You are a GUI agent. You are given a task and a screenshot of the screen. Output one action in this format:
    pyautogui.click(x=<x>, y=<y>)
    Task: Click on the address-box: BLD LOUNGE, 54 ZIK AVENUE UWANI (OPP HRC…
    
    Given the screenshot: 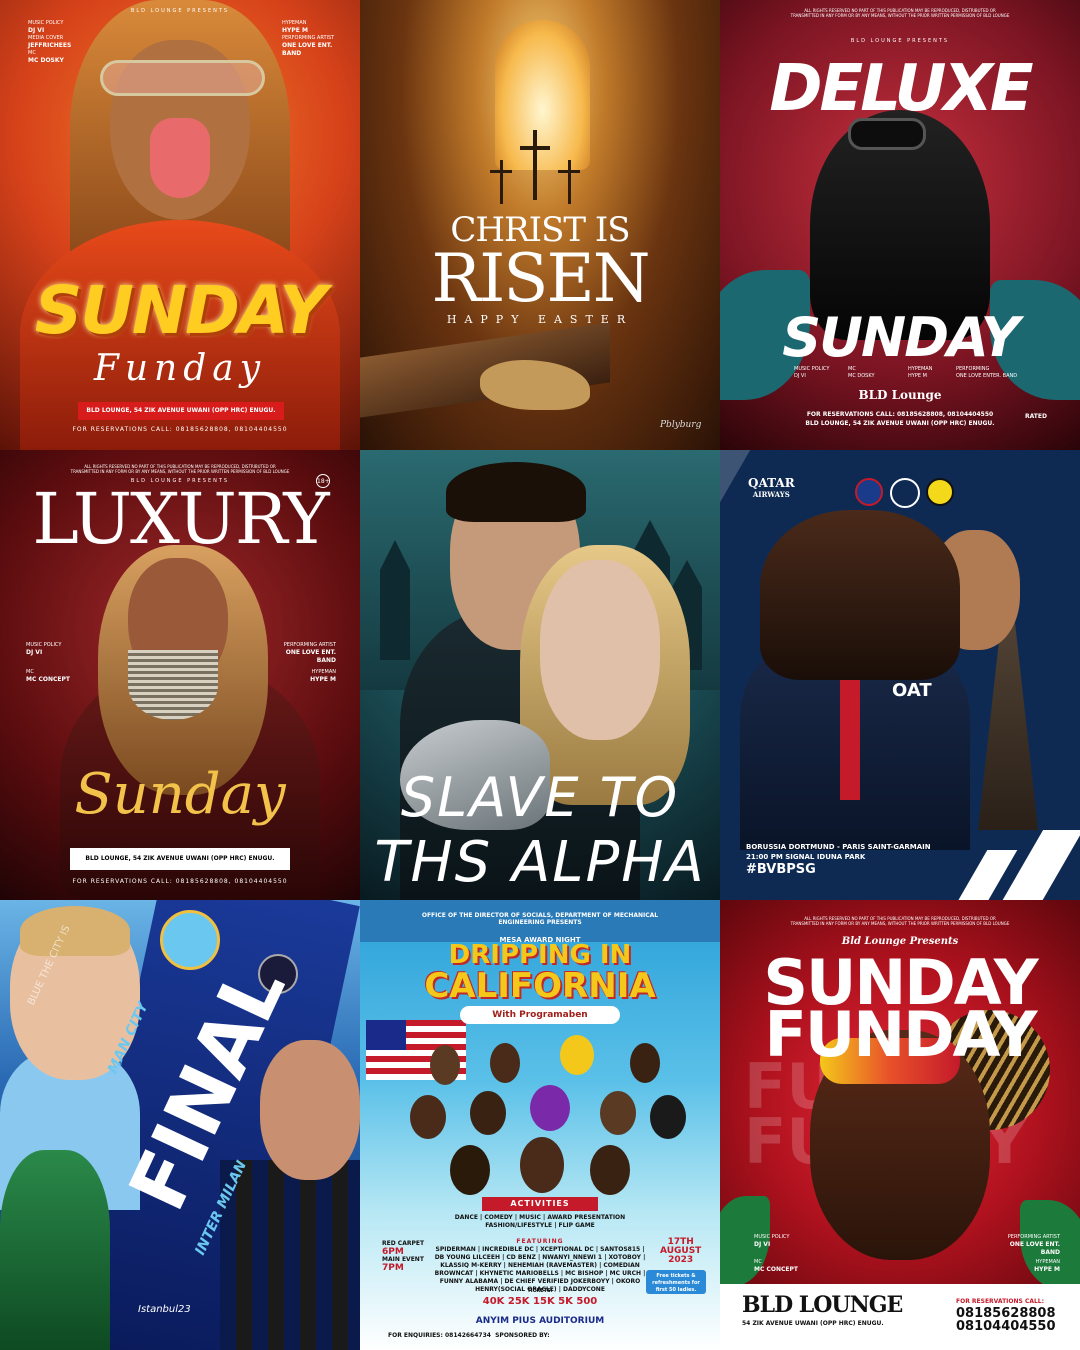 What is the action you would take?
    pyautogui.click(x=180, y=859)
    